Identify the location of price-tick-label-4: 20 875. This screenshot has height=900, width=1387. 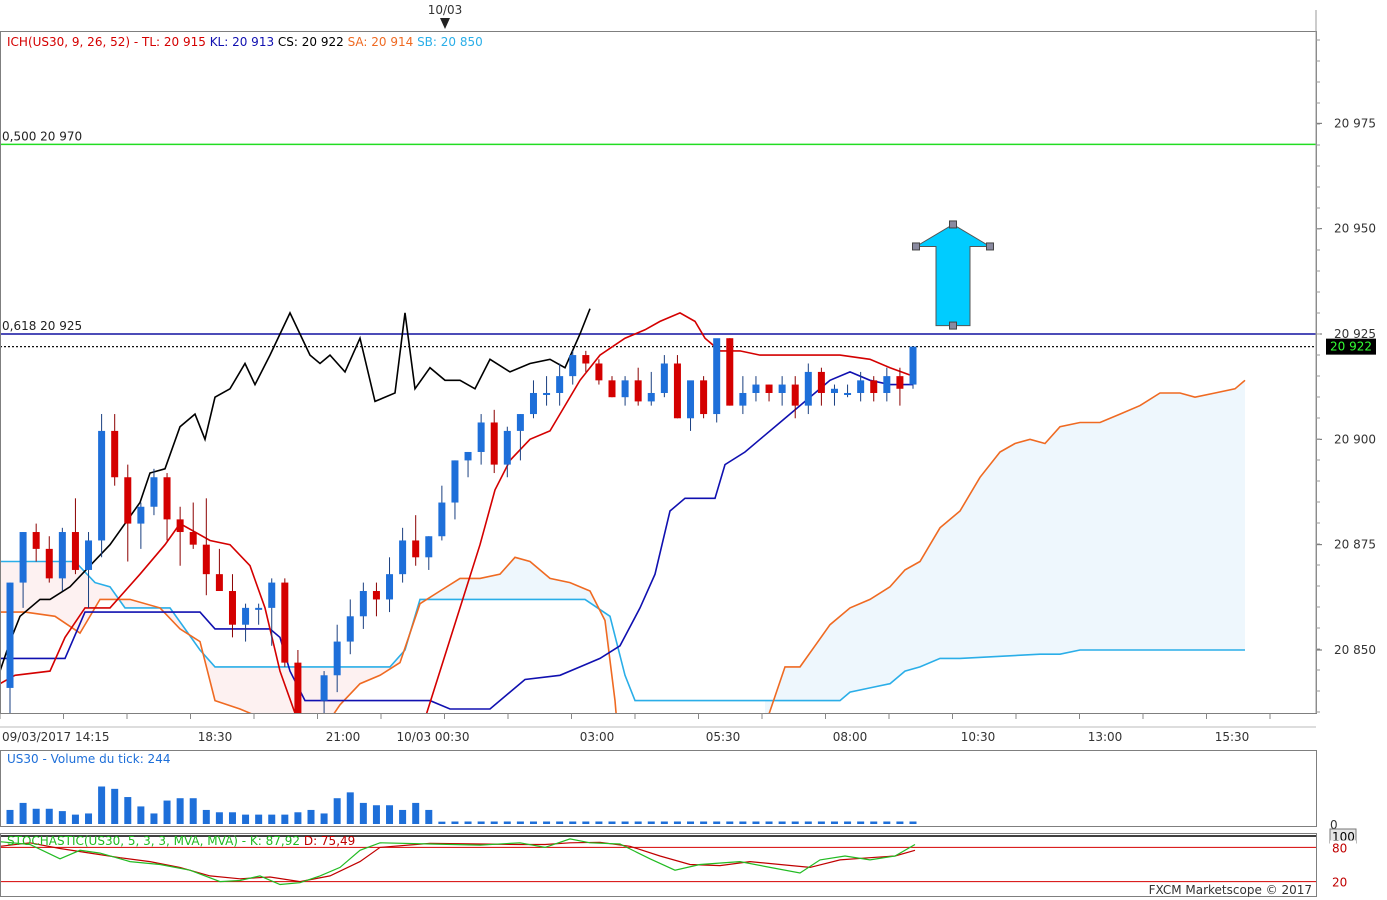
(1355, 545).